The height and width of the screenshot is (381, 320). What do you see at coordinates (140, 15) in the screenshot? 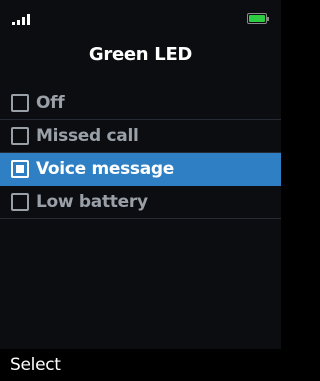
I see `status-bar` at bounding box center [140, 15].